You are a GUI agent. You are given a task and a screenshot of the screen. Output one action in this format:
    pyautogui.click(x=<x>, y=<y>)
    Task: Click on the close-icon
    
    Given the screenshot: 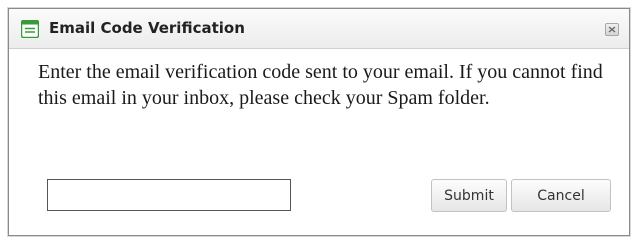 What is the action you would take?
    pyautogui.click(x=612, y=29)
    